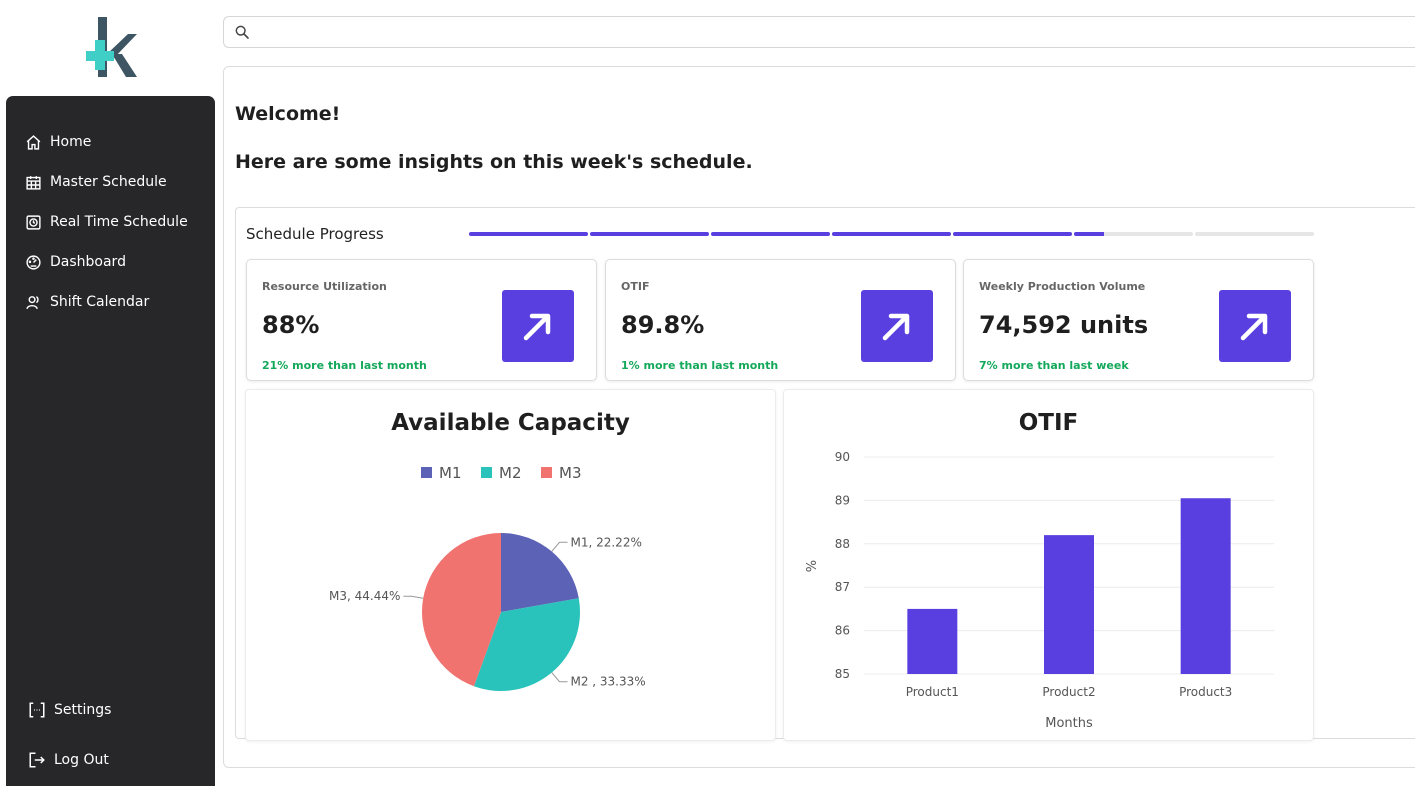 This screenshot has width=1415, height=786. What do you see at coordinates (1205, 692) in the screenshot?
I see `x-tick-label: Product3` at bounding box center [1205, 692].